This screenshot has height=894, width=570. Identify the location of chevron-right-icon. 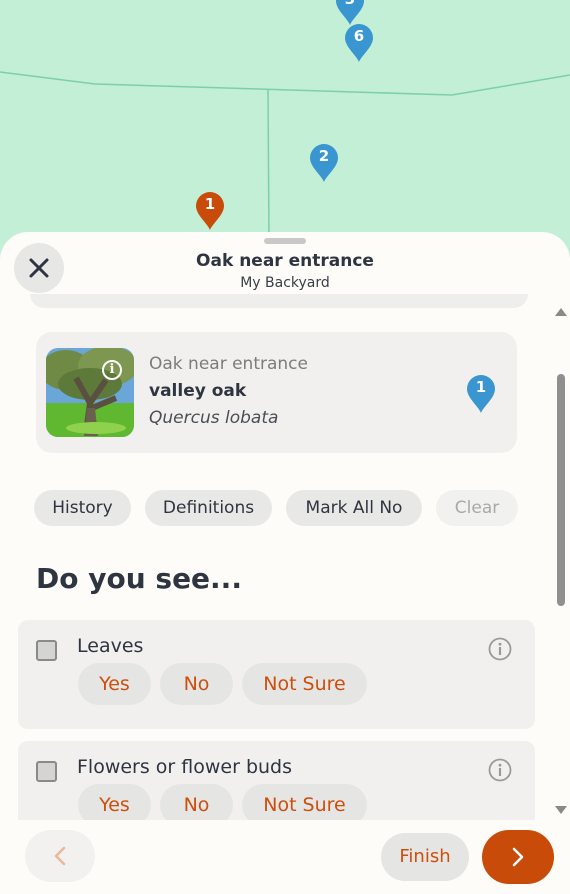
(518, 857).